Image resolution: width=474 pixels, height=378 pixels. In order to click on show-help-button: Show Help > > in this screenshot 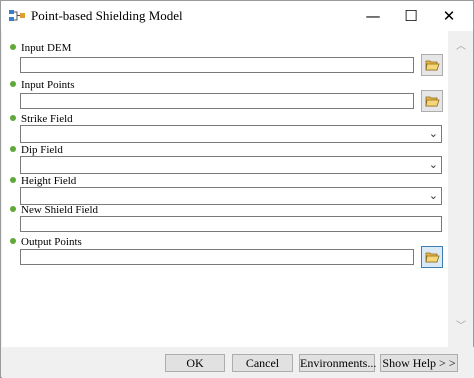, I will do `click(419, 363)`.